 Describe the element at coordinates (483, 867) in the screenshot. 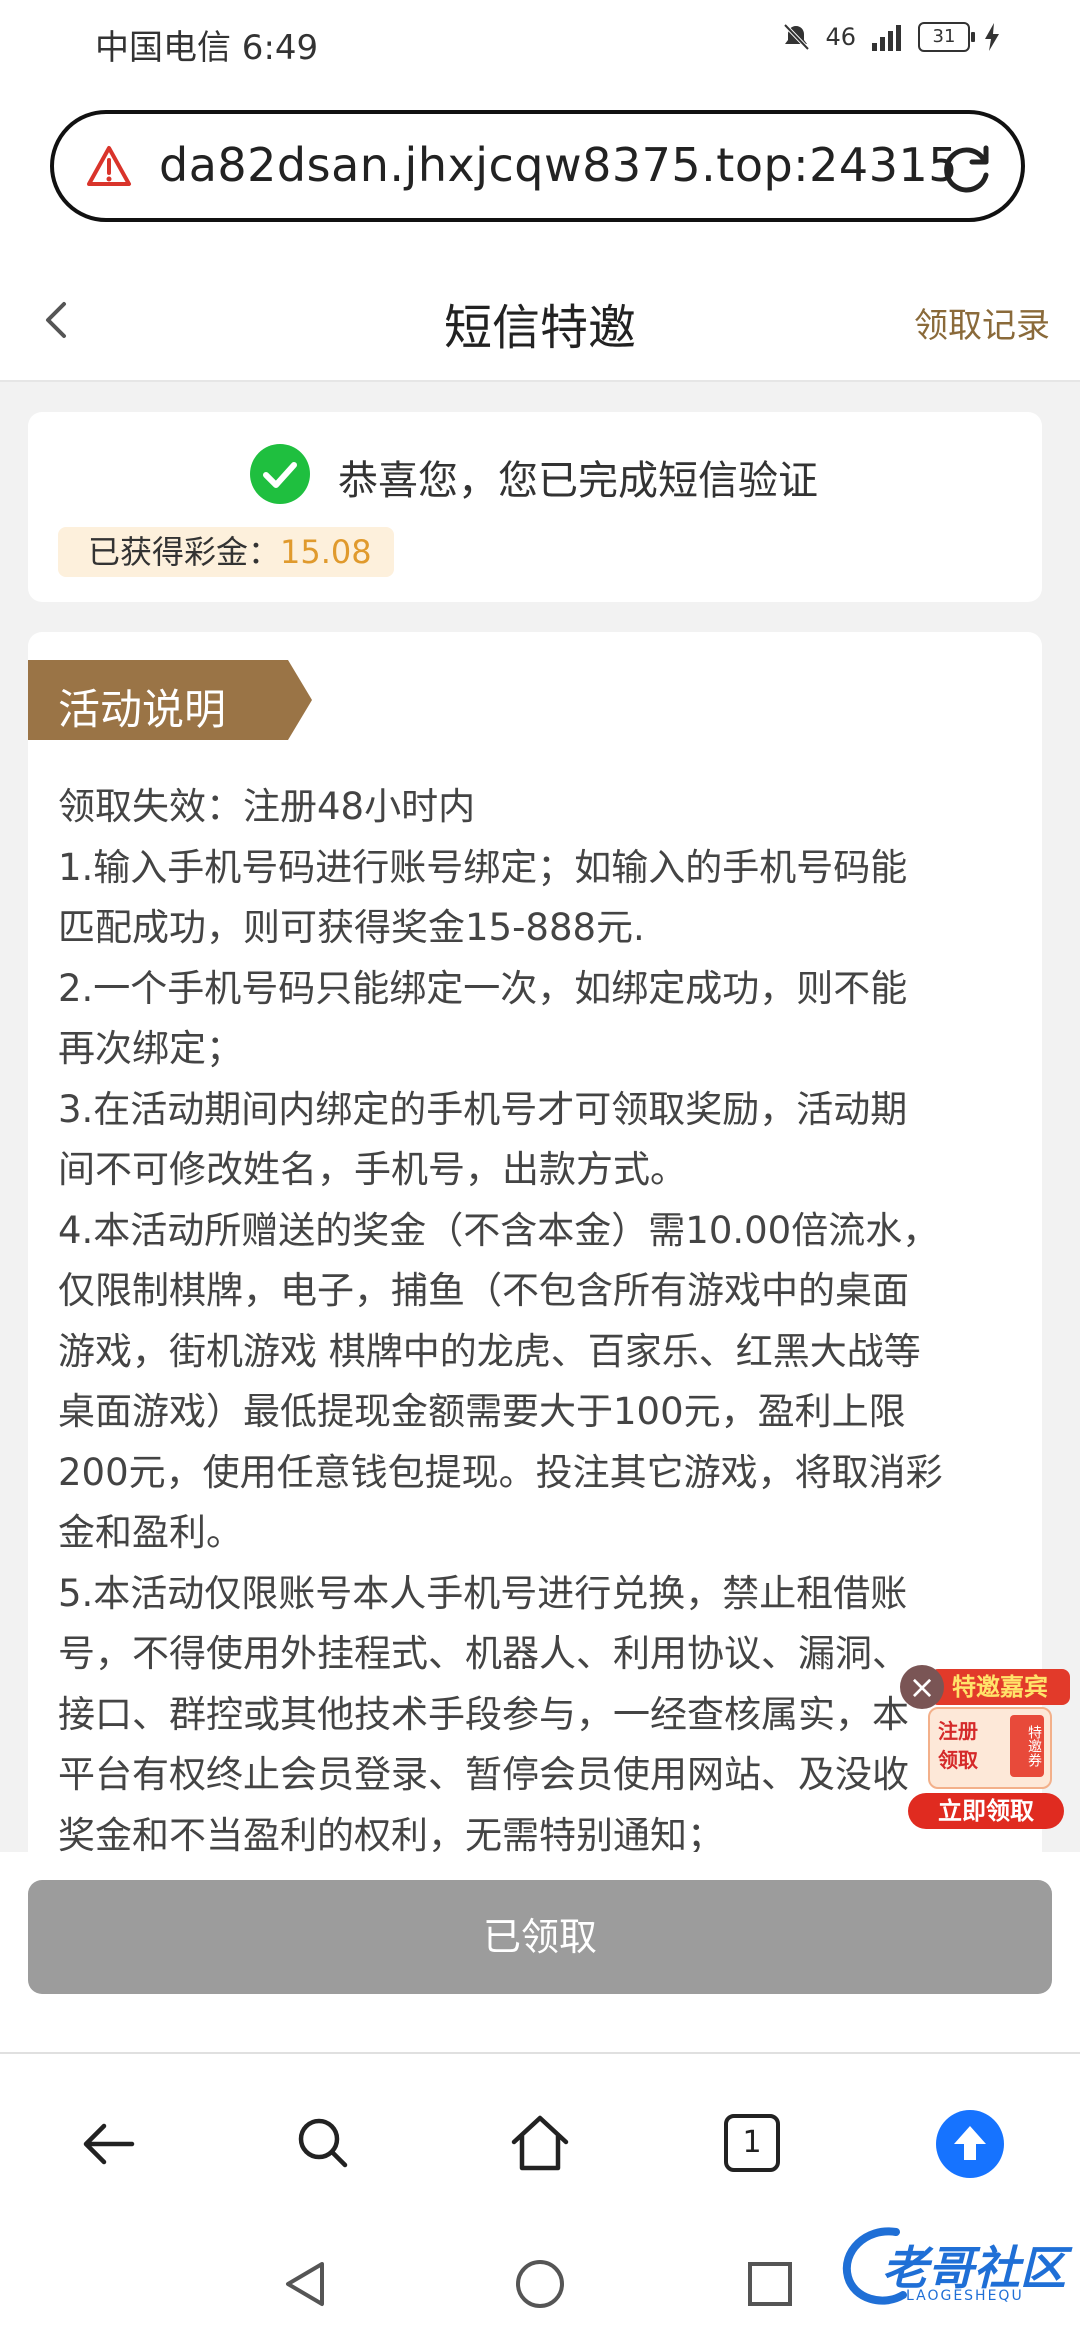

I see `rule-line: 1.输入手机号码进行账号绑定；如输入的手机号码能` at that location.